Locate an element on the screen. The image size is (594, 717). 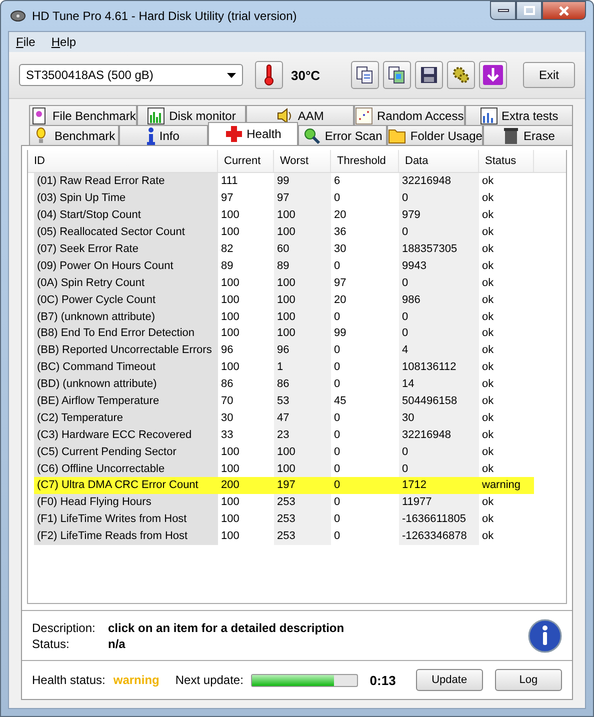
gears-icon is located at coordinates (461, 75).